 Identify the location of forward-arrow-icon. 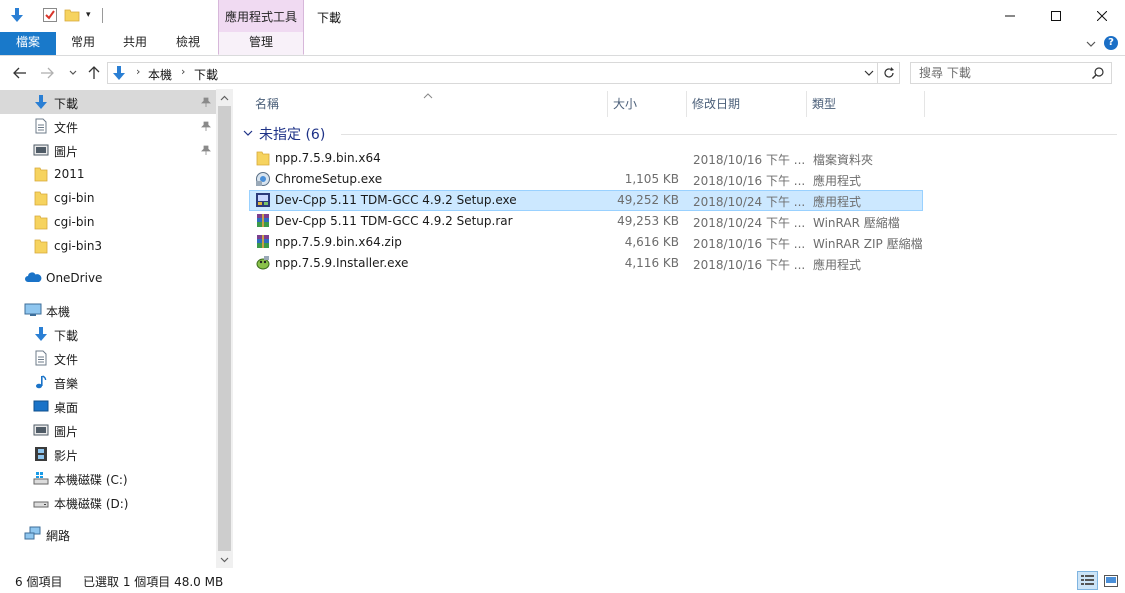
(47, 73).